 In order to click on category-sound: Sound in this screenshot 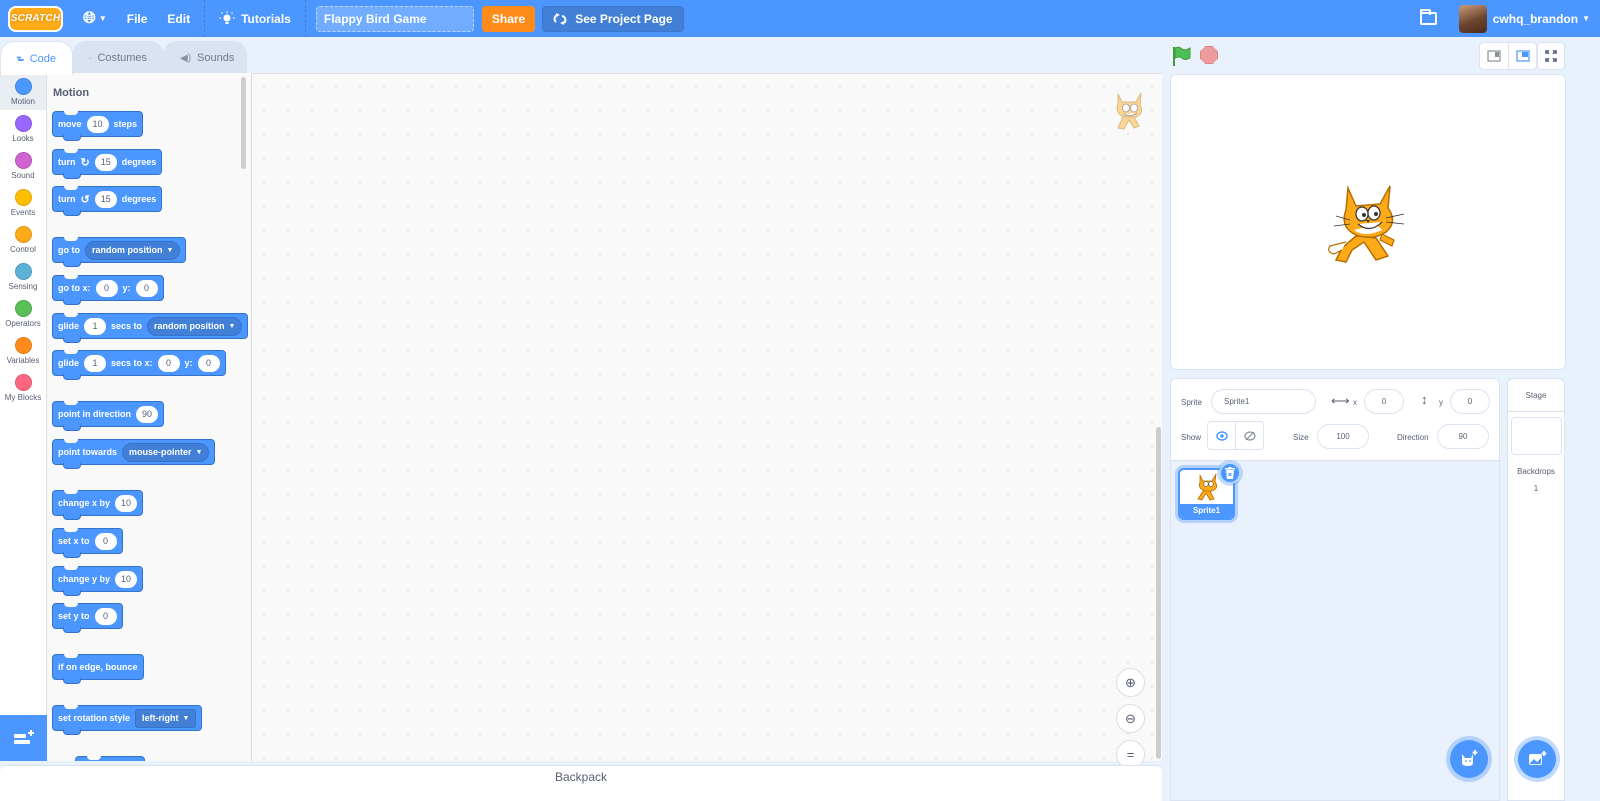, I will do `click(23, 165)`.